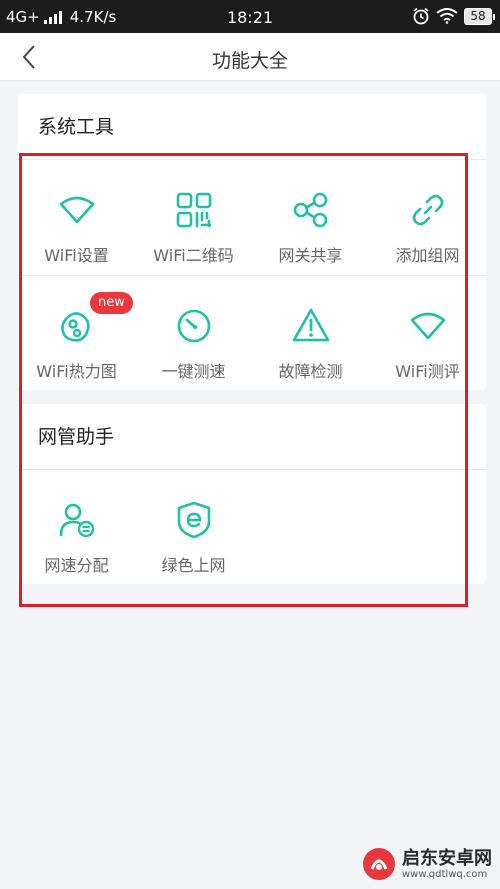 The image size is (500, 889). I want to click on watermark: 启东安卓网 www.qdtlwq.com, so click(427, 864).